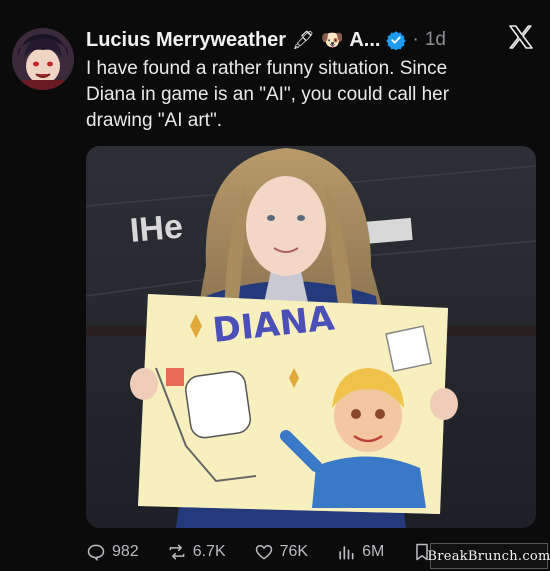 Image resolution: width=550 pixels, height=571 pixels. What do you see at coordinates (209, 551) in the screenshot?
I see `repost-count: 6.7K` at bounding box center [209, 551].